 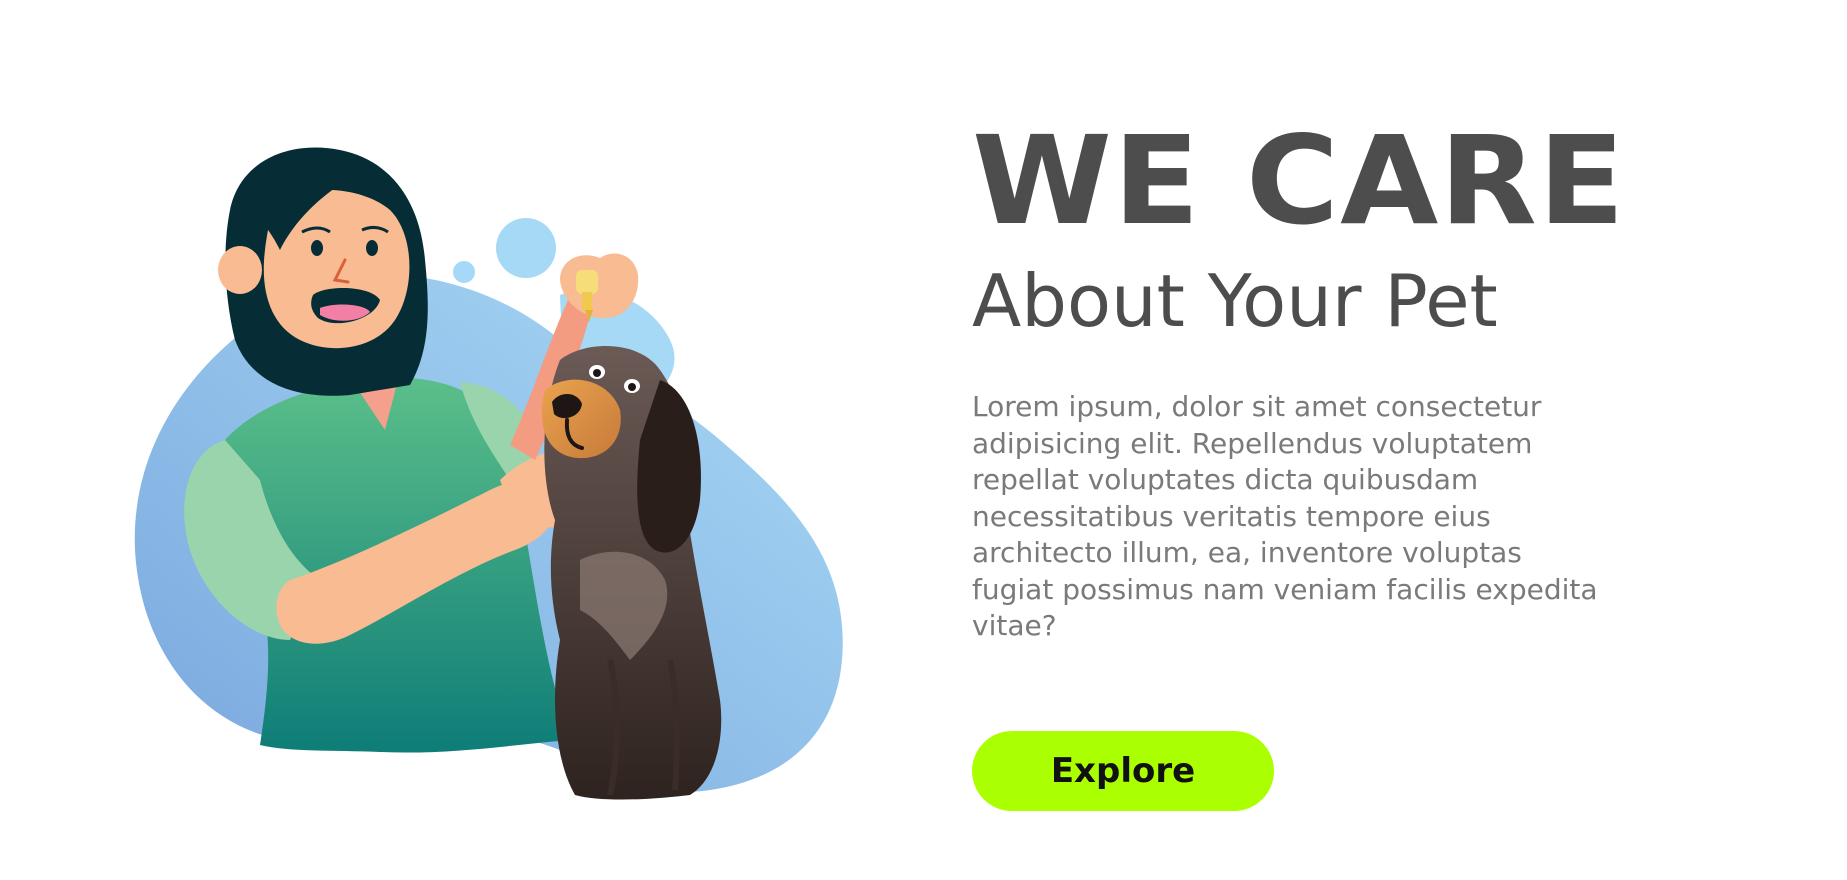 I want to click on dog-figure, so click(x=631, y=573).